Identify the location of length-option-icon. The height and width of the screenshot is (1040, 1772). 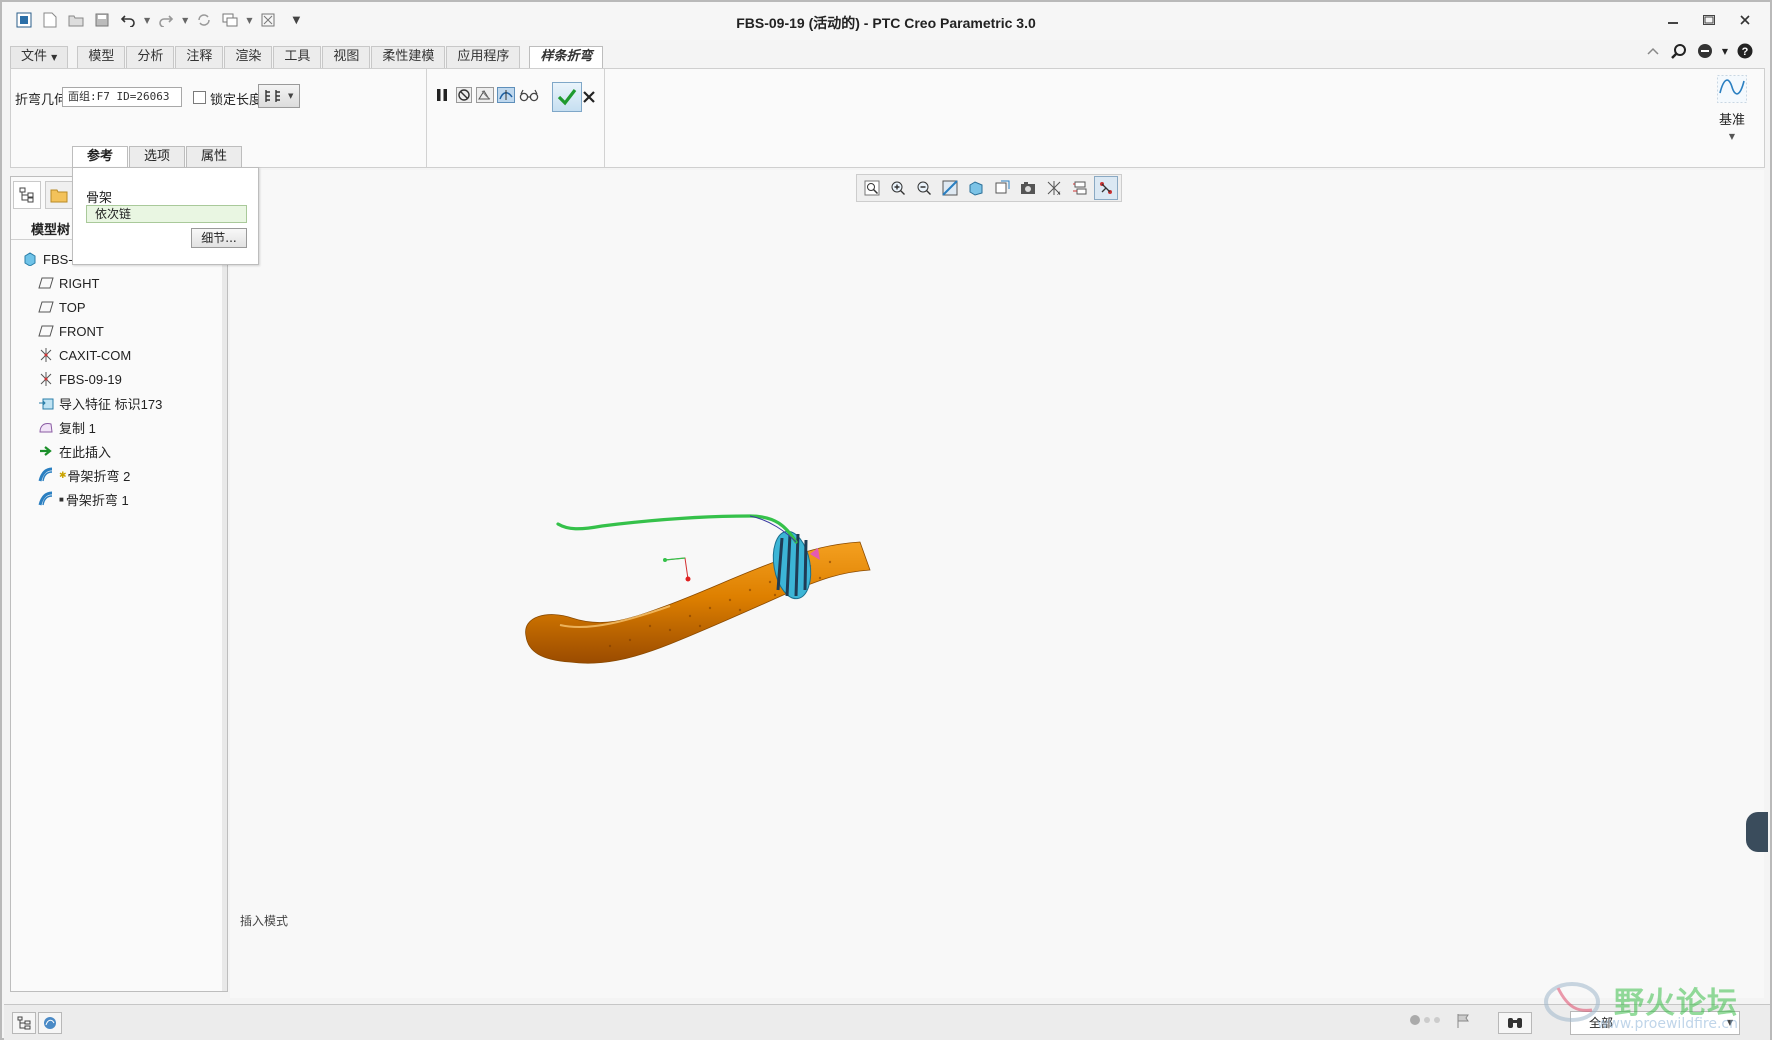
(272, 96).